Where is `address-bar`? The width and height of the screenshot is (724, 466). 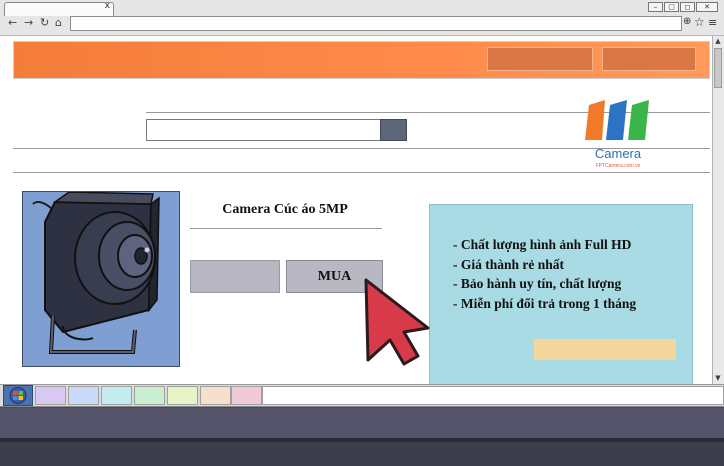 address-bar is located at coordinates (376, 23).